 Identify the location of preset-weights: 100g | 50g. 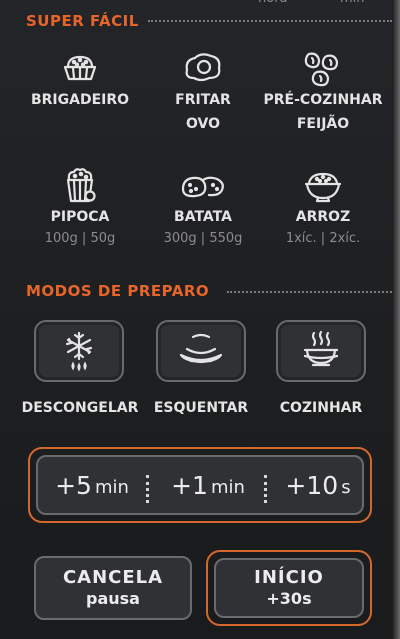
(80, 238).